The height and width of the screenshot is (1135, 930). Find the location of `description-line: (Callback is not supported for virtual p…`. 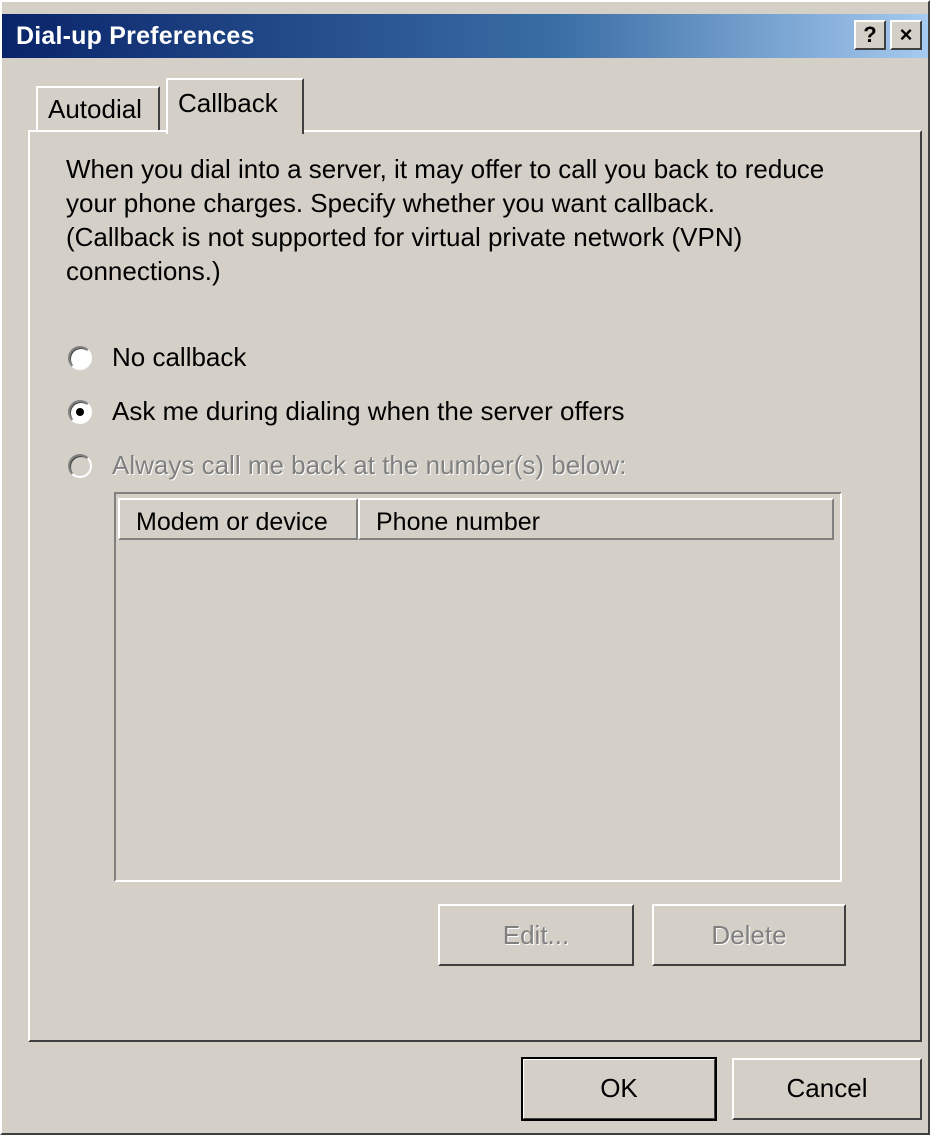

description-line: (Callback is not supported for virtual p… is located at coordinates (404, 237).